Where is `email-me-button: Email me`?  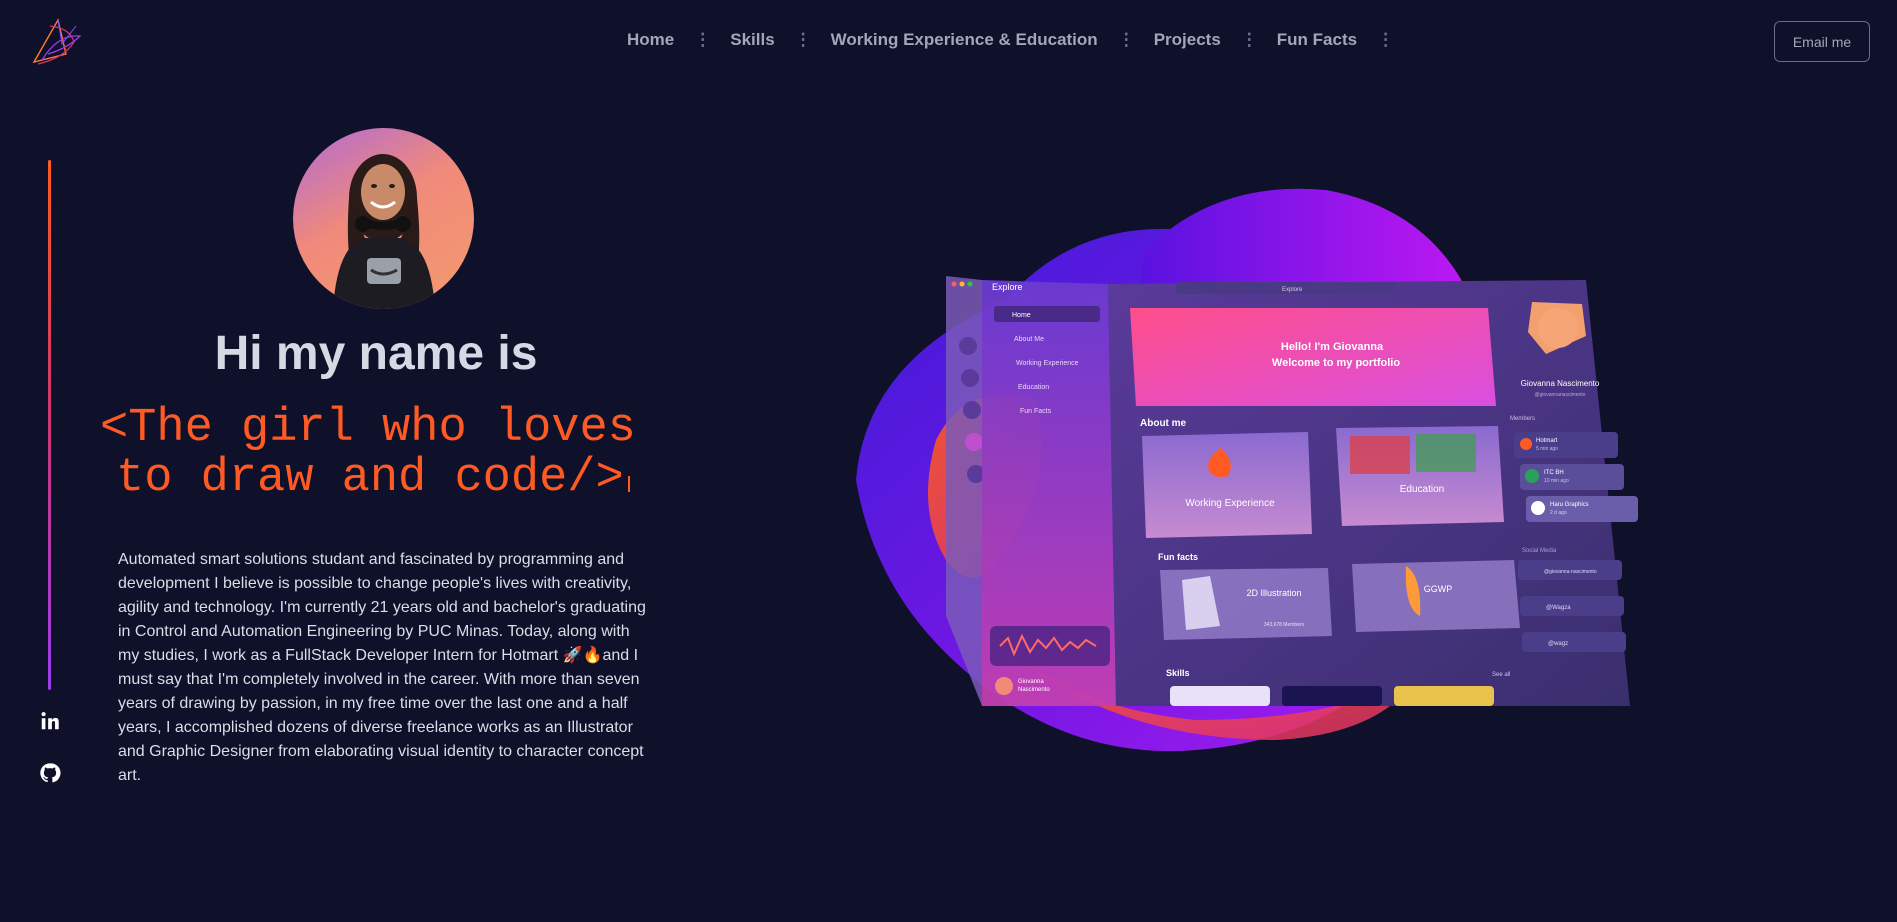
email-me-button: Email me is located at coordinates (1822, 41).